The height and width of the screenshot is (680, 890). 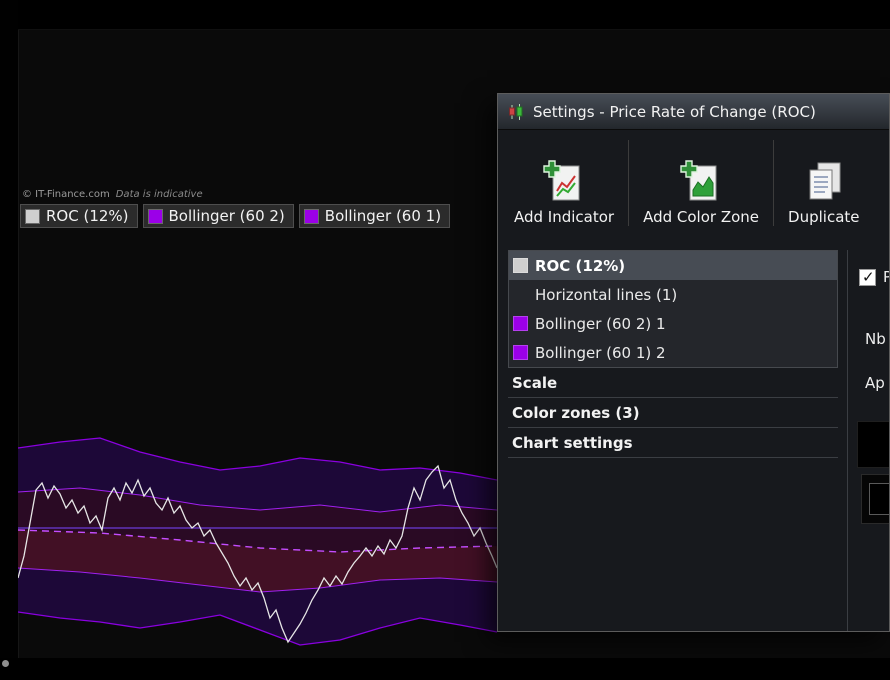 What do you see at coordinates (600, 323) in the screenshot?
I see `list-item-label: Bollinger (60 2) 1` at bounding box center [600, 323].